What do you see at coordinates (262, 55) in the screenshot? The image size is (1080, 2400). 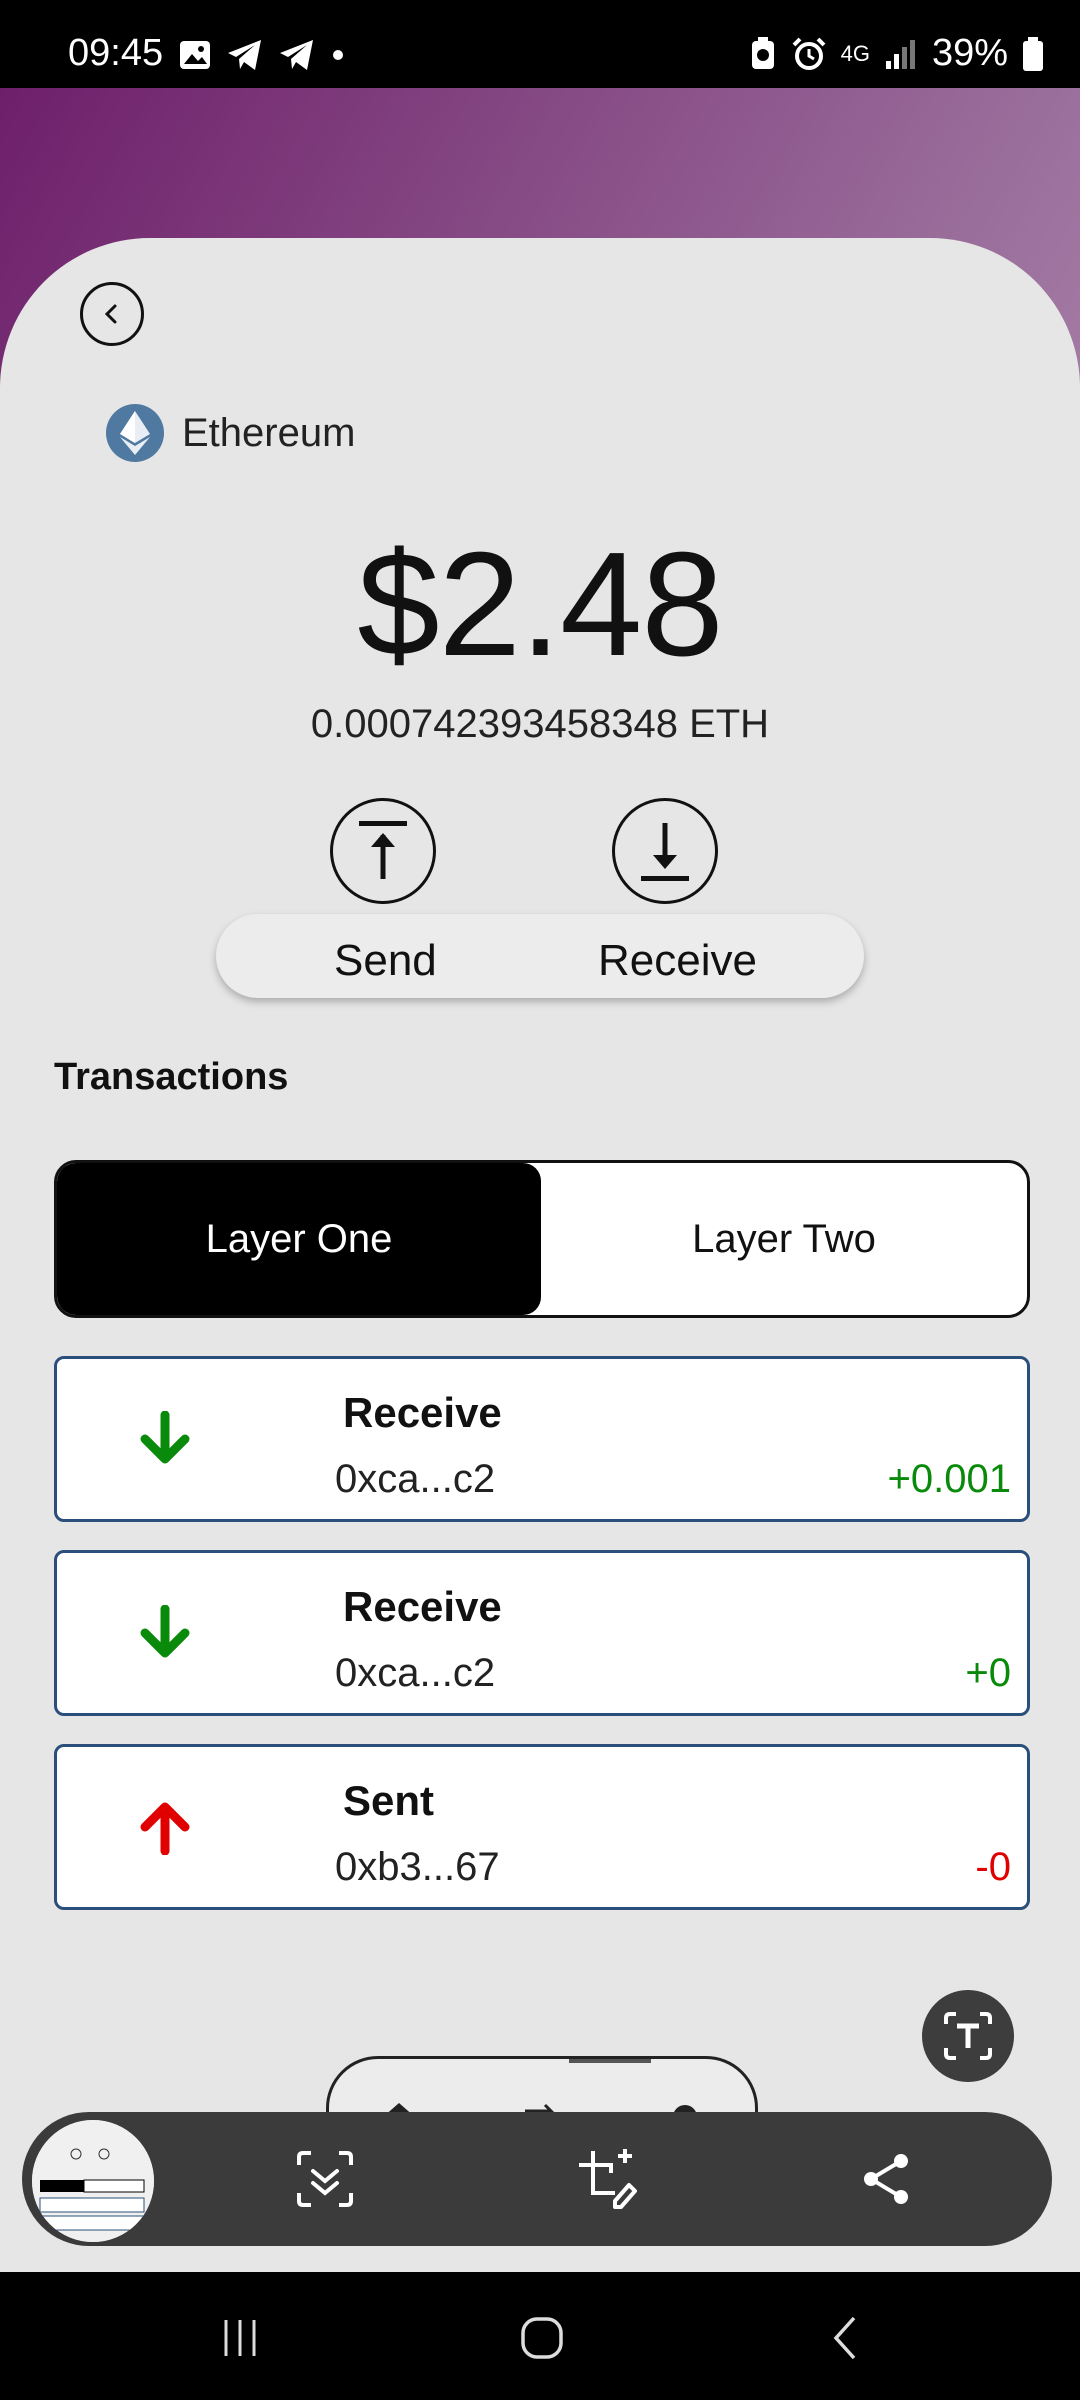 I see `notification-icons` at bounding box center [262, 55].